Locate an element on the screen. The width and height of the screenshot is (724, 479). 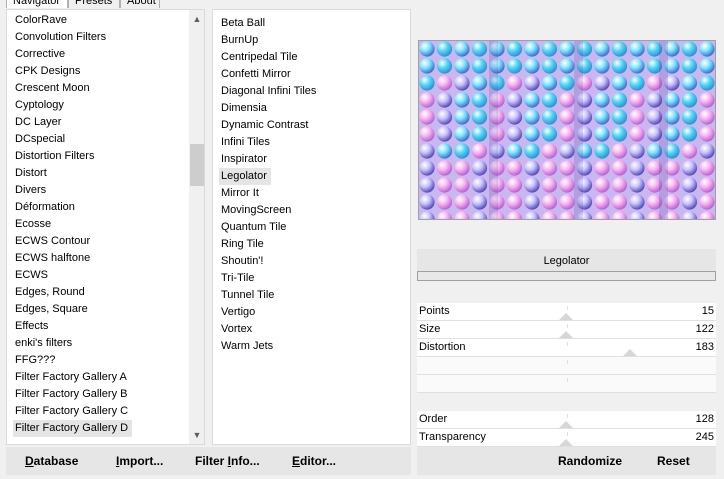
slider-label: Order is located at coordinates (433, 419).